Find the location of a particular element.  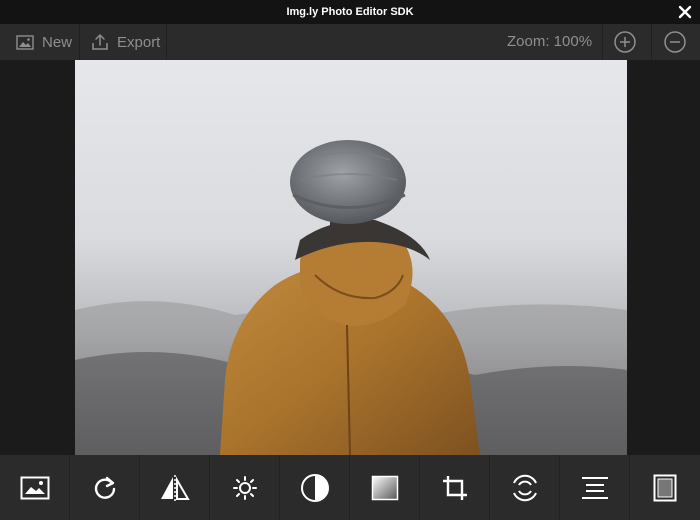

gradient-icon is located at coordinates (384, 487).